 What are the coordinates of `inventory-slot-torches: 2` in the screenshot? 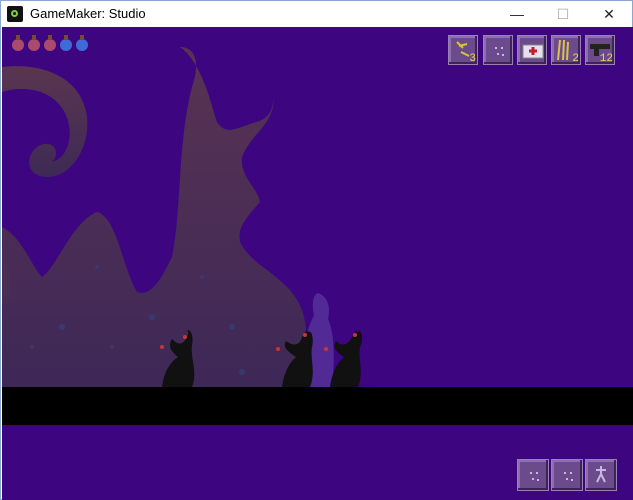 It's located at (566, 50).